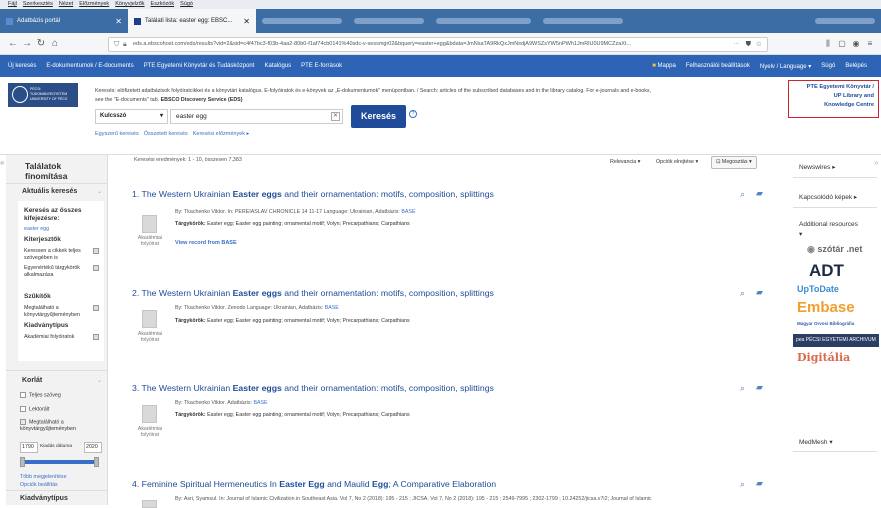 The height and width of the screenshot is (508, 881). Describe the element at coordinates (876, 162) in the screenshot. I see `collapse-right-icon: »` at that location.